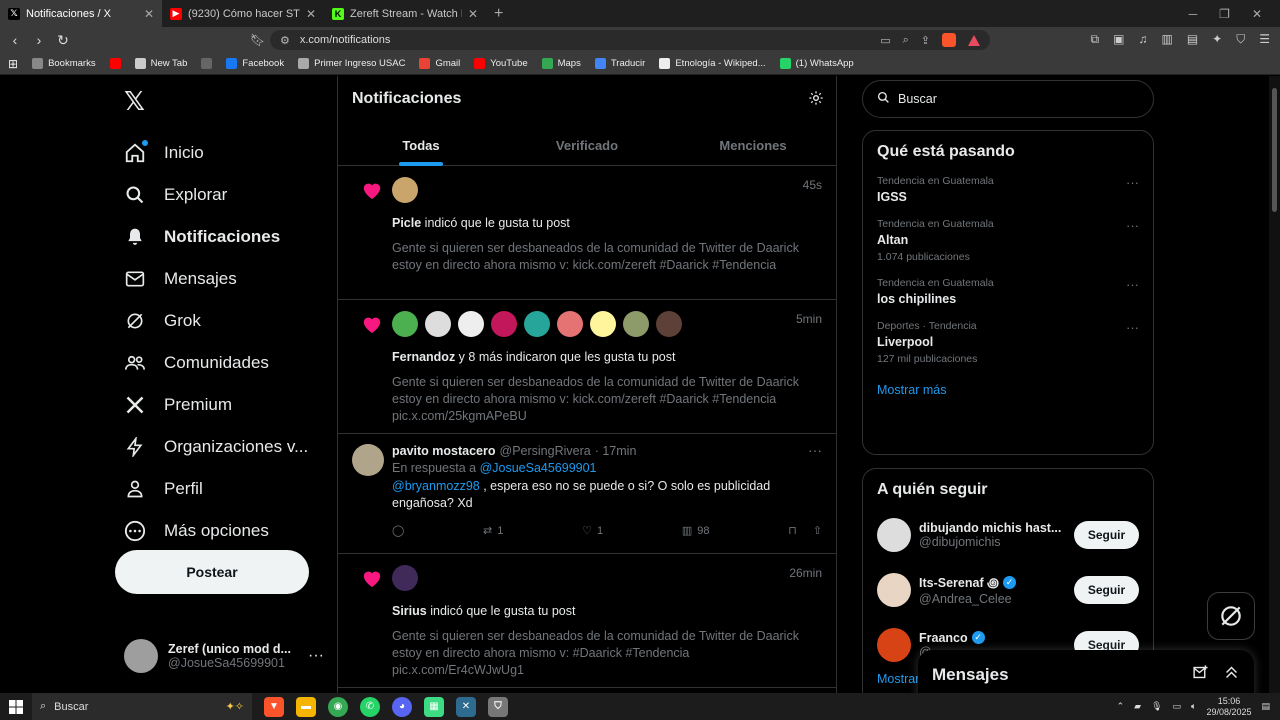 Image resolution: width=1280 pixels, height=720 pixels. I want to click on wallet-icon: ▣, so click(1118, 39).